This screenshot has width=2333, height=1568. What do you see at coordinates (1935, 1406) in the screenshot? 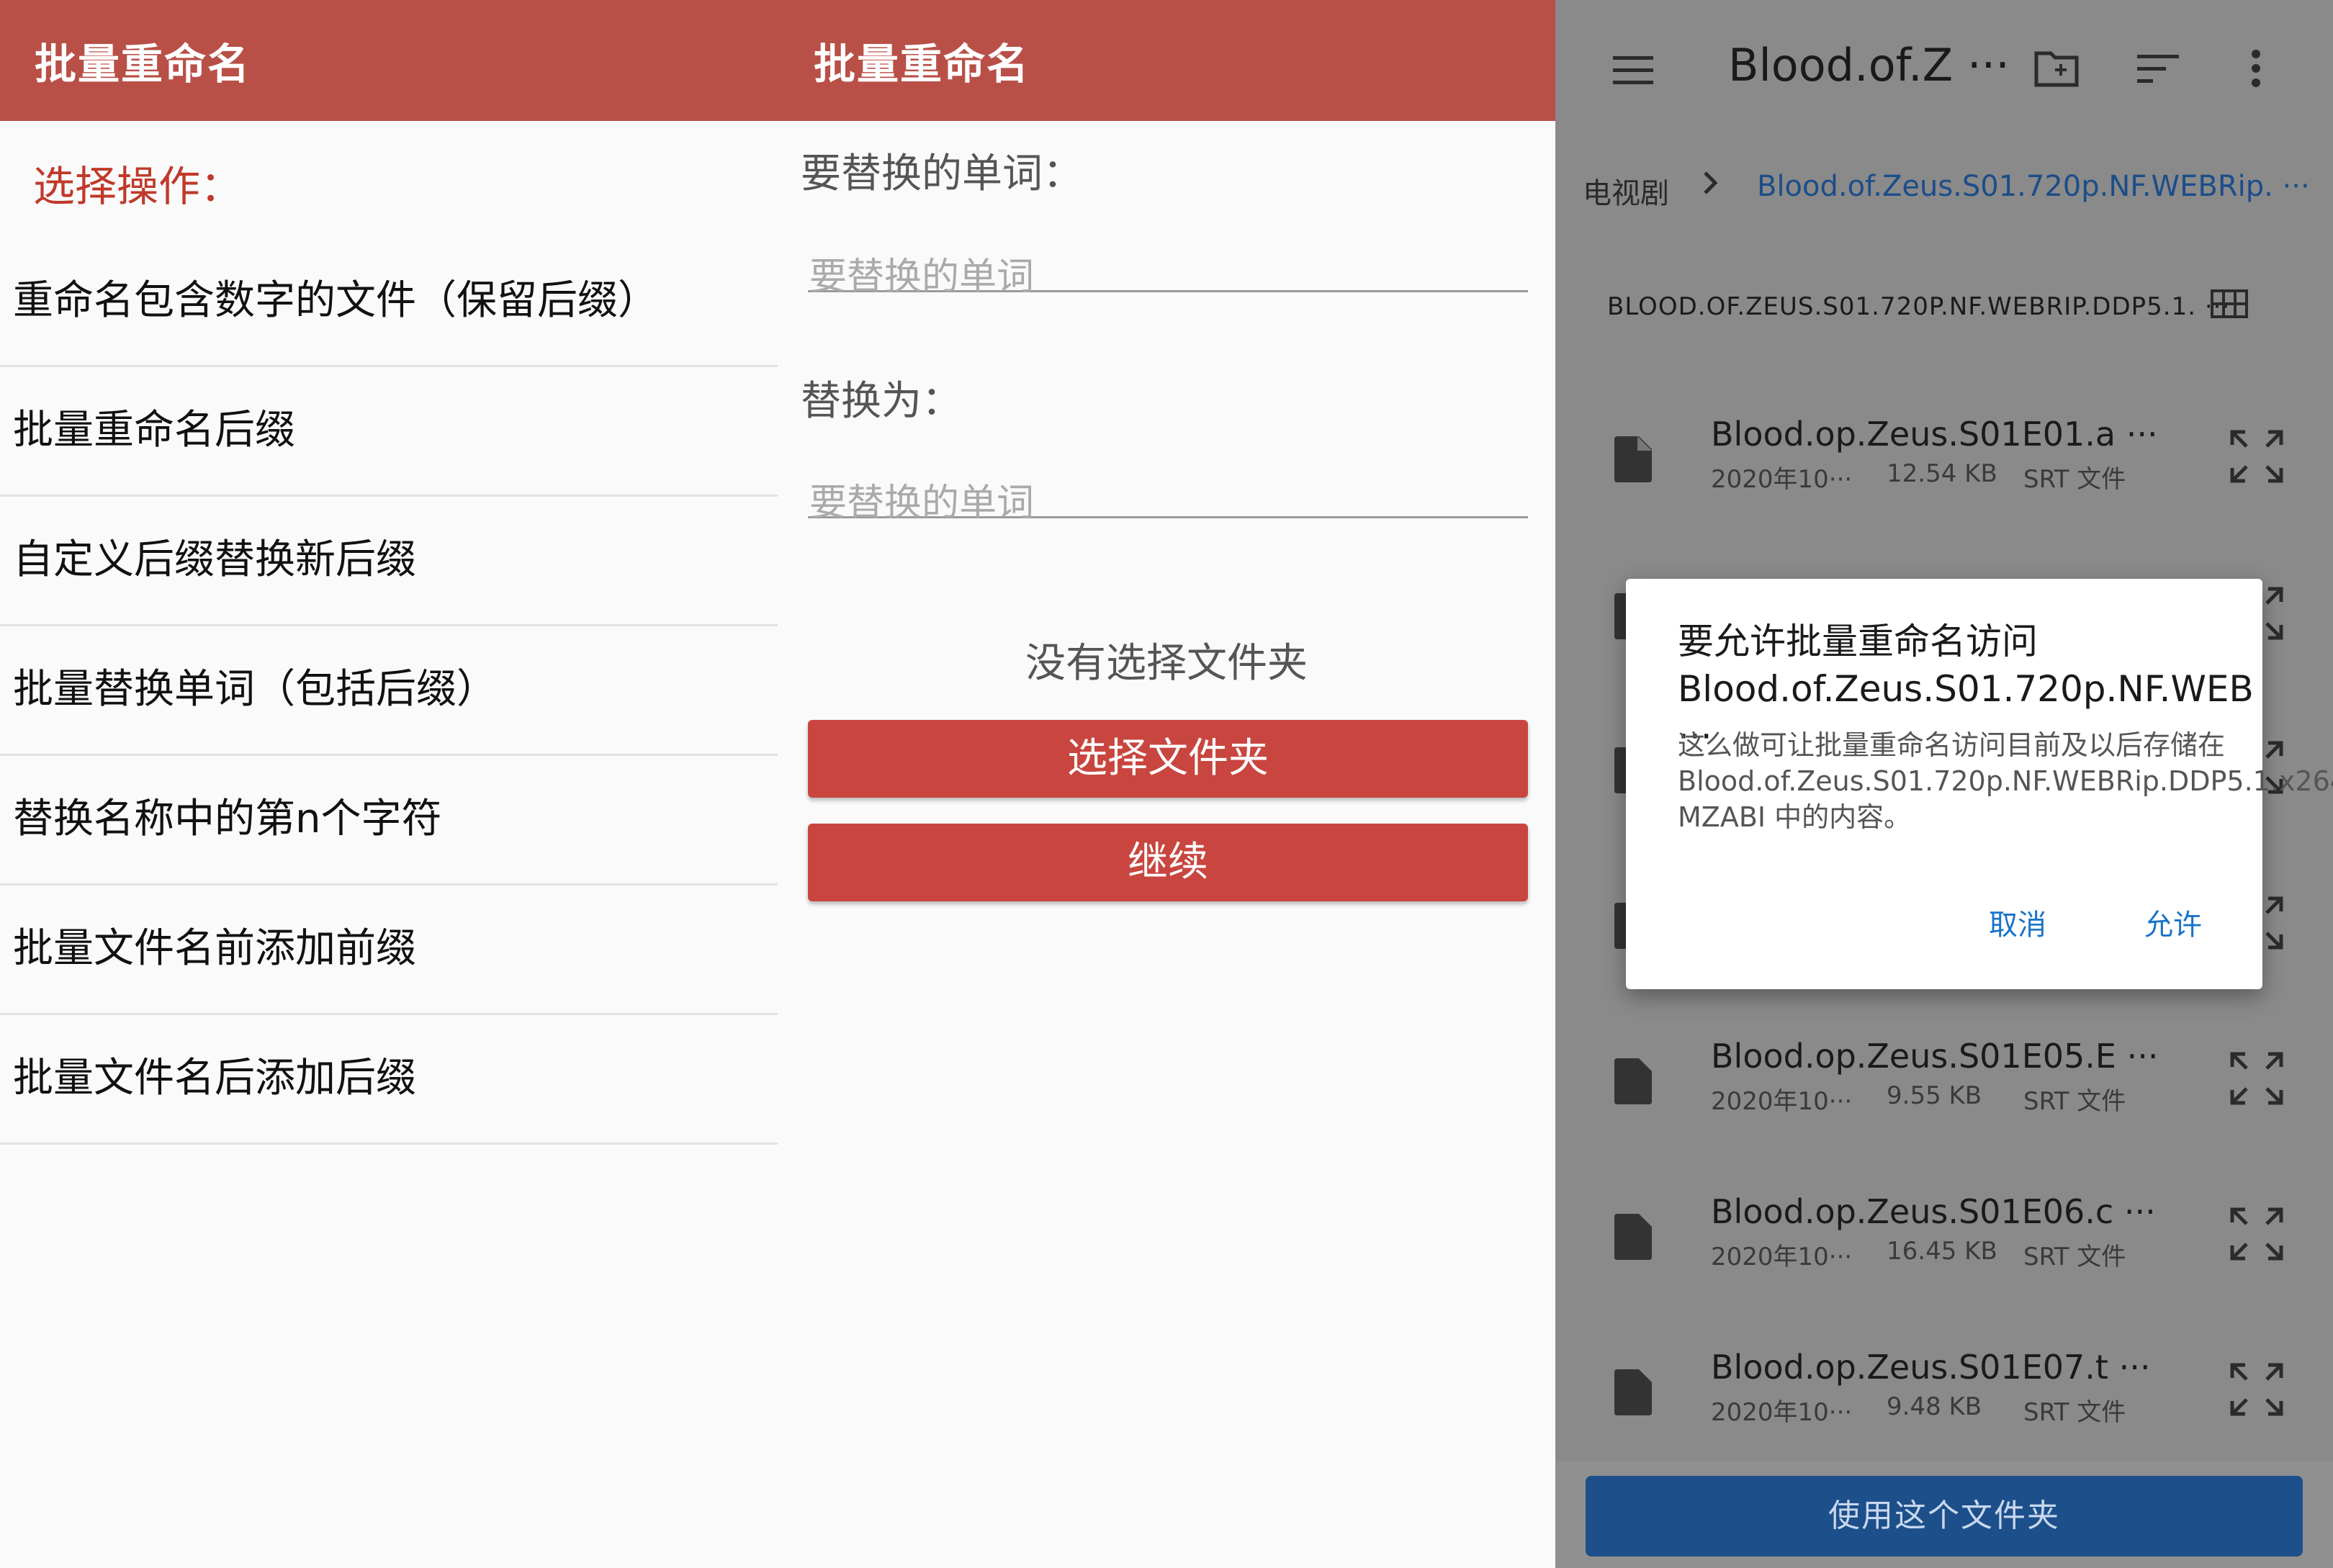
I see `file-size: 9.48 KB` at bounding box center [1935, 1406].